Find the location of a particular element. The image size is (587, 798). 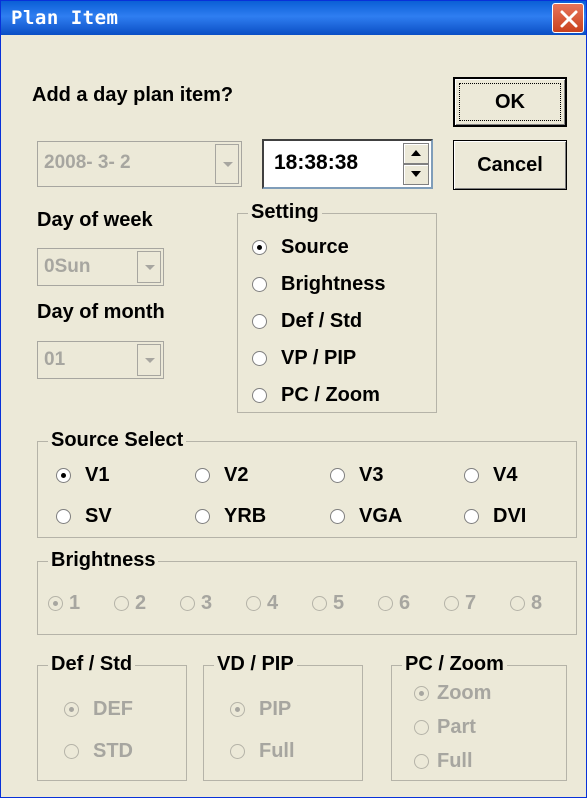

ok-button: OK is located at coordinates (510, 102).